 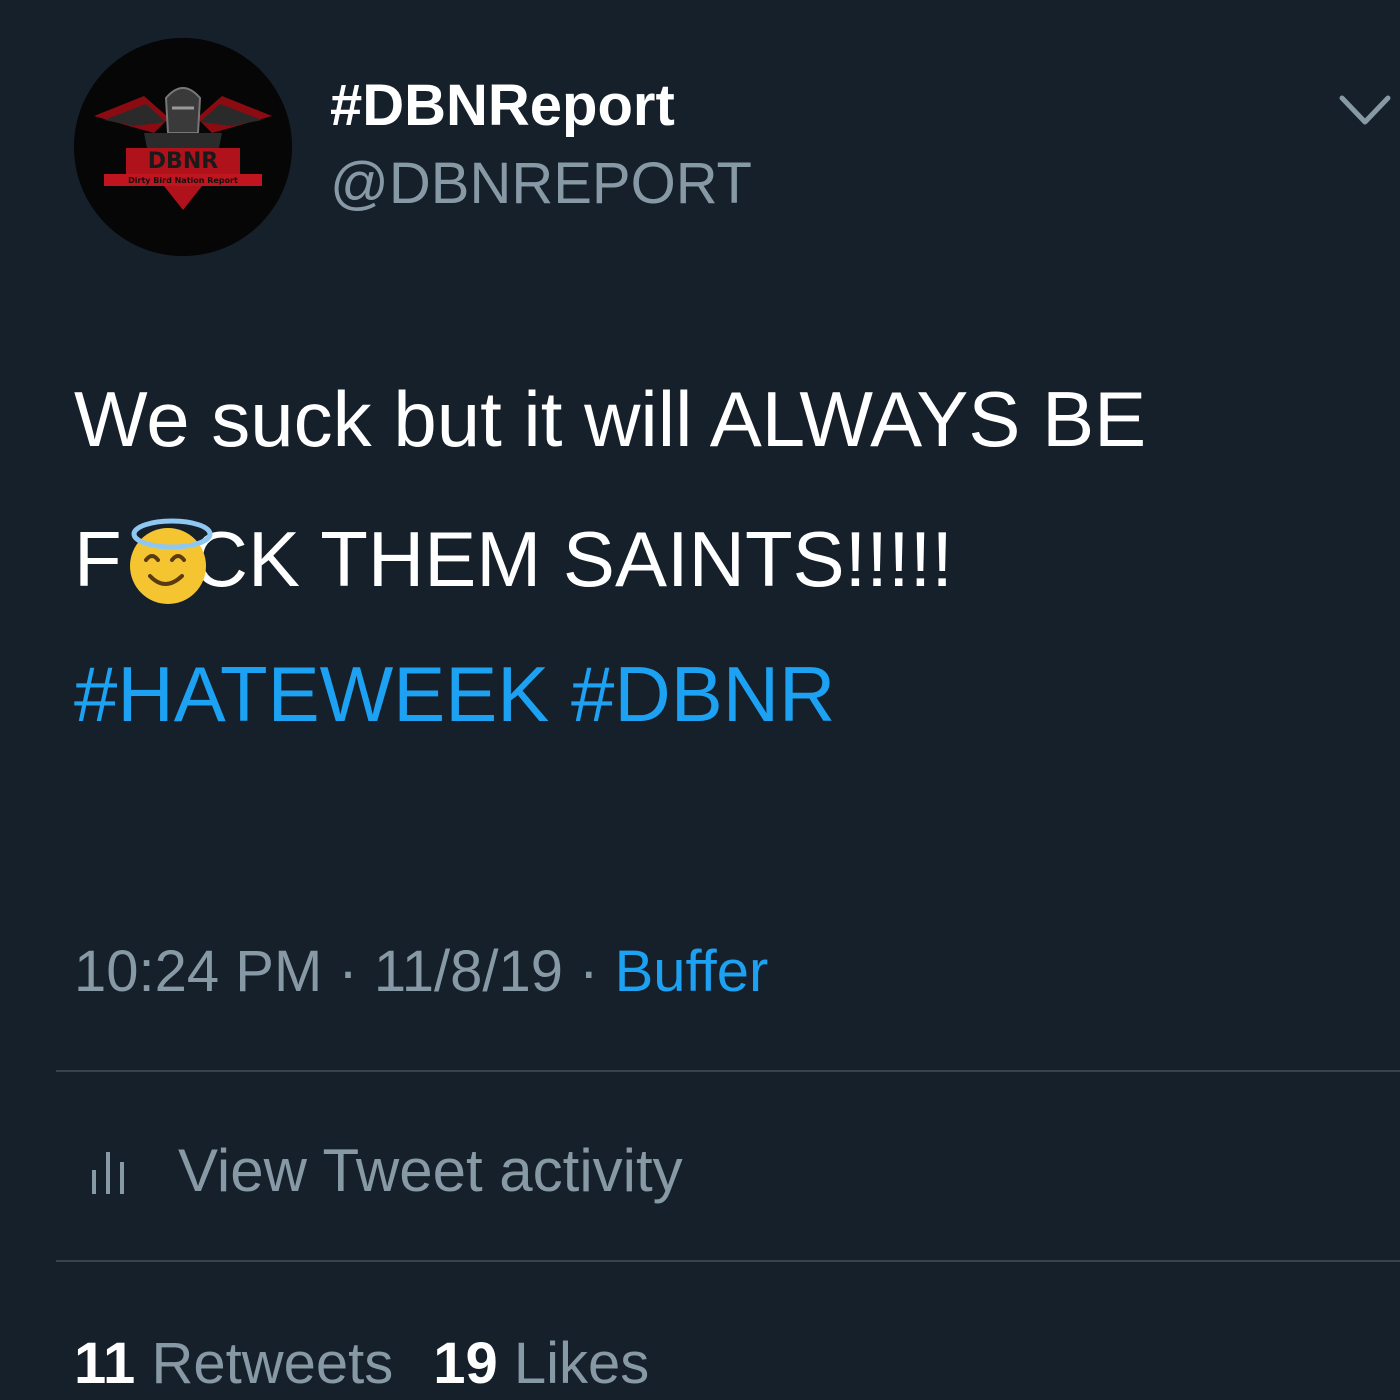 I want to click on dbnr-logo-icon: DBNR Dirty Bird Nation Report, so click(x=183, y=147).